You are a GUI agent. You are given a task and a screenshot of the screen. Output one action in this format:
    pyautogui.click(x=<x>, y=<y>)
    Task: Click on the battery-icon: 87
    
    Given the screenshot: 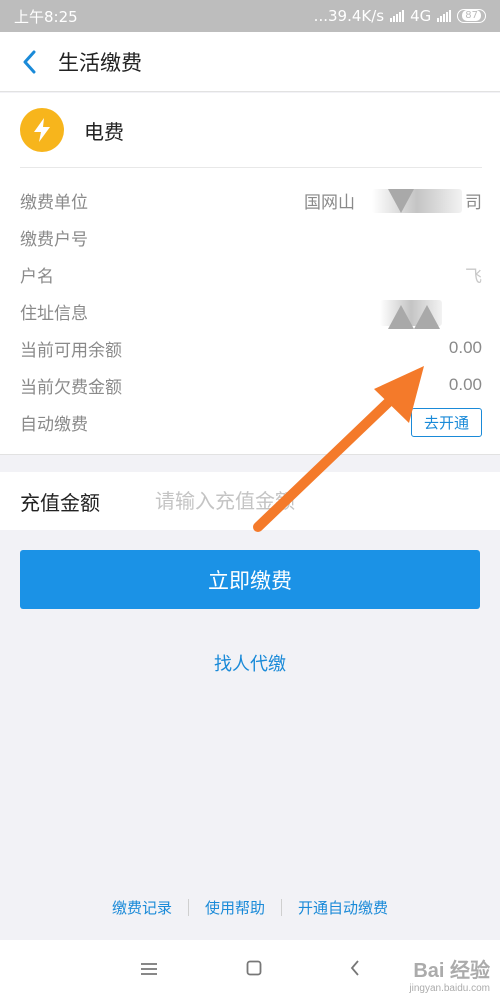 What is the action you would take?
    pyautogui.click(x=471, y=16)
    